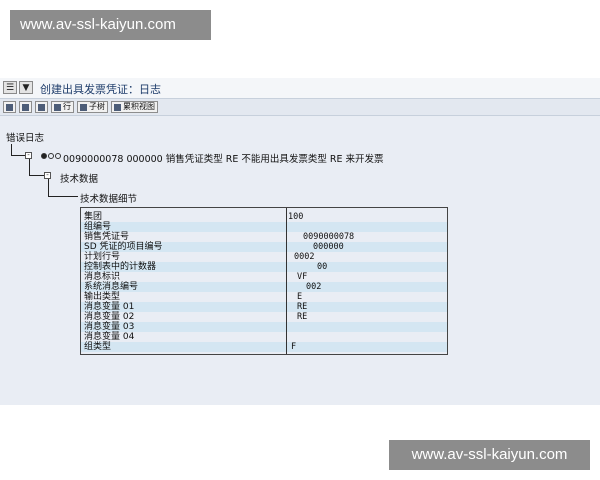  What do you see at coordinates (264, 317) in the screenshot?
I see `detail-row: 消息变量 02 RE` at bounding box center [264, 317].